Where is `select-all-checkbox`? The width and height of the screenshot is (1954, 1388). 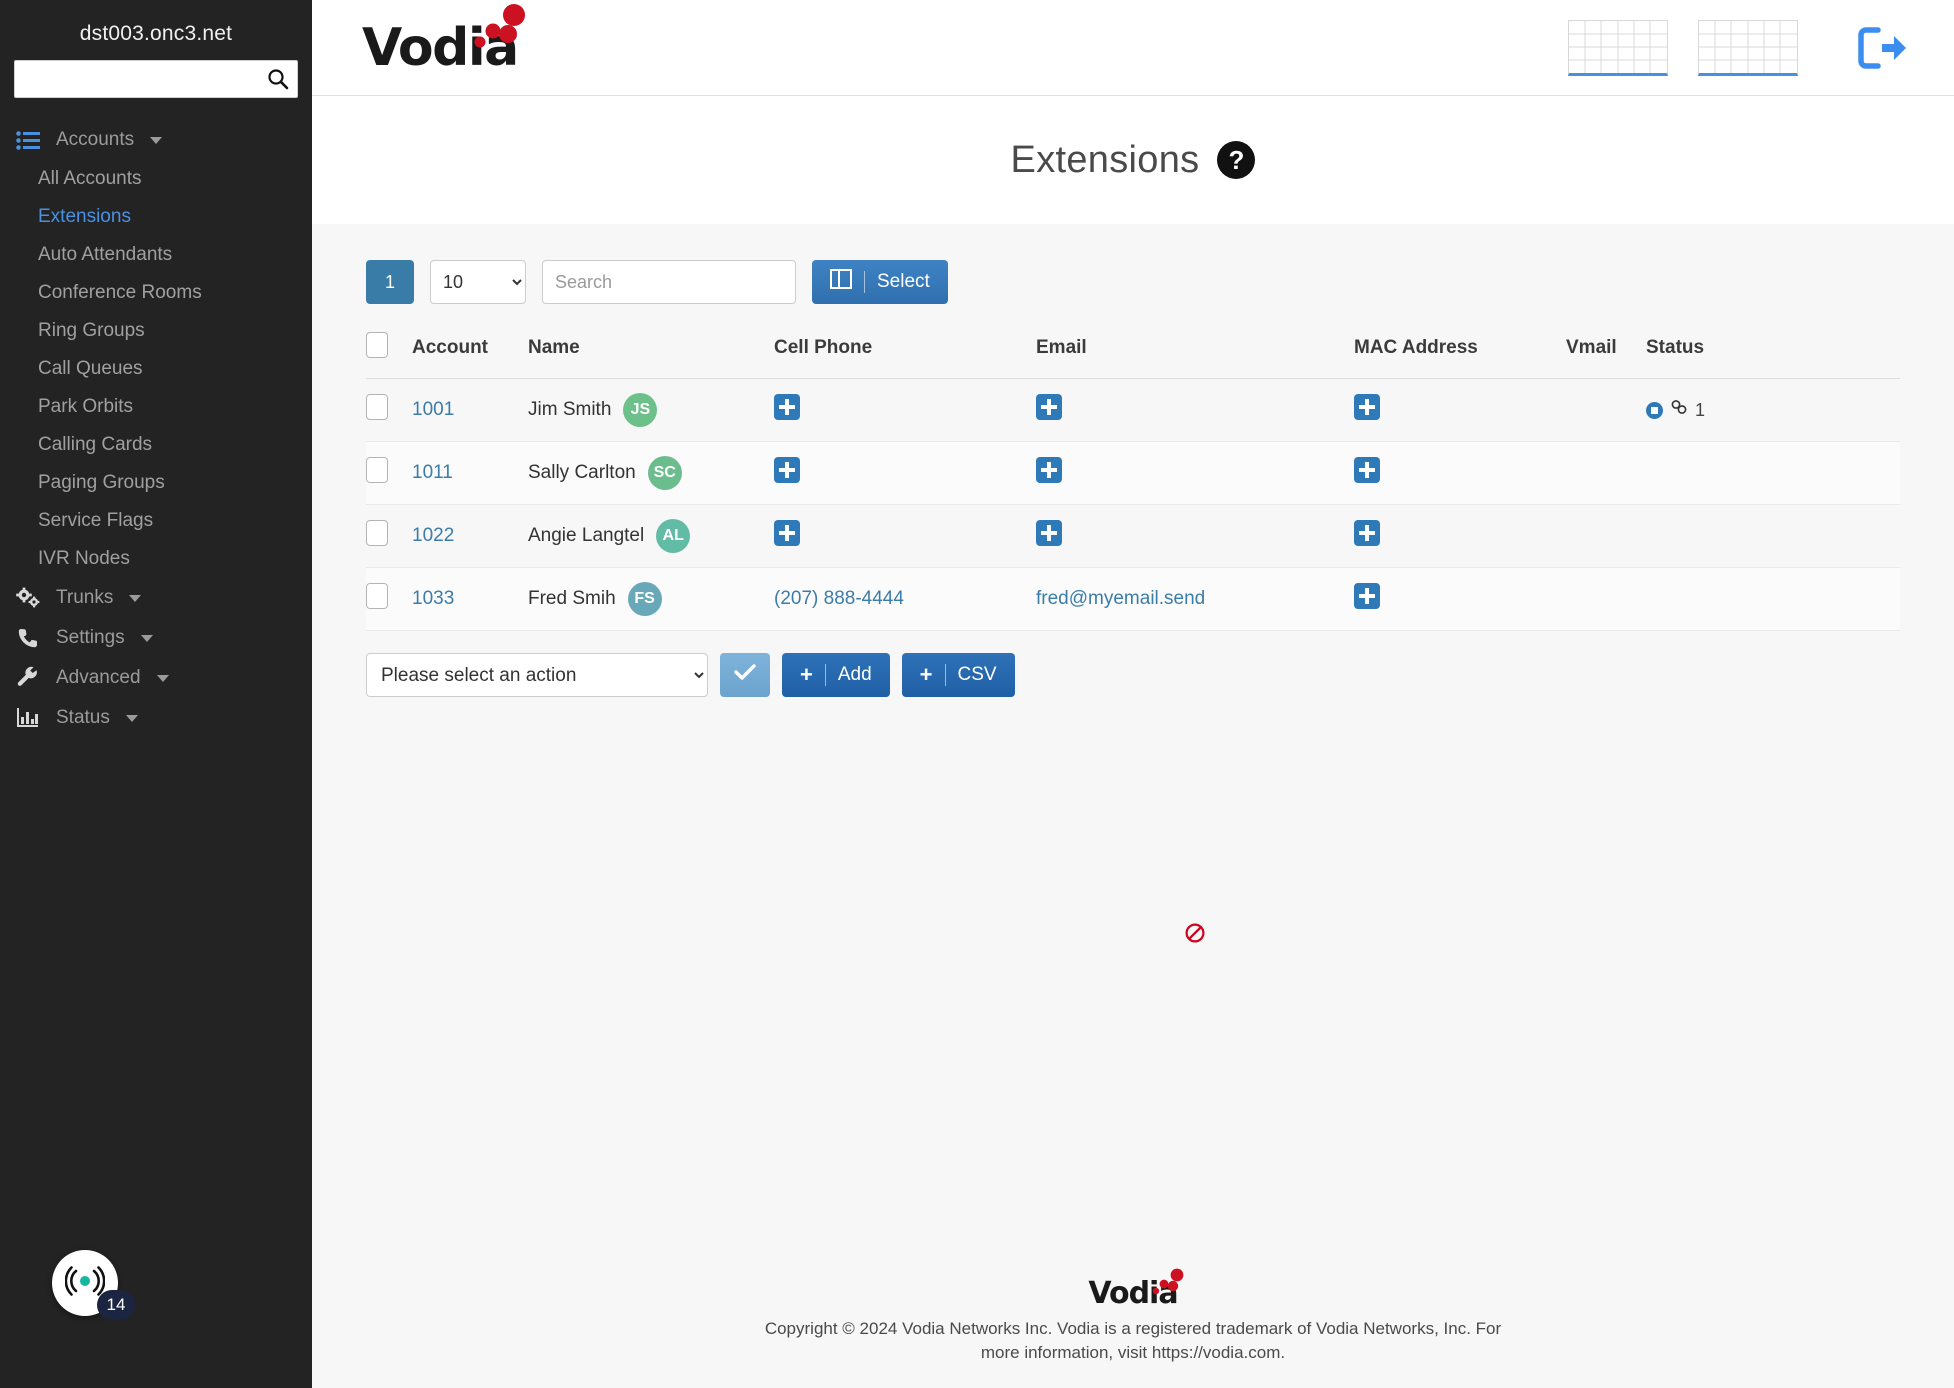
select-all-checkbox is located at coordinates (377, 345).